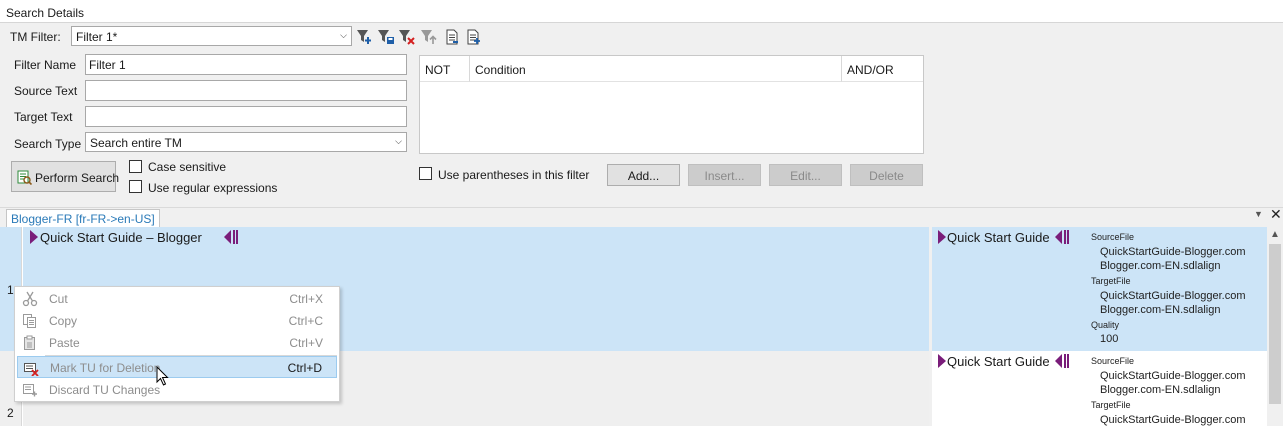 The width and height of the screenshot is (1283, 426). Describe the element at coordinates (1109, 339) in the screenshot. I see `field-value: 100` at that location.